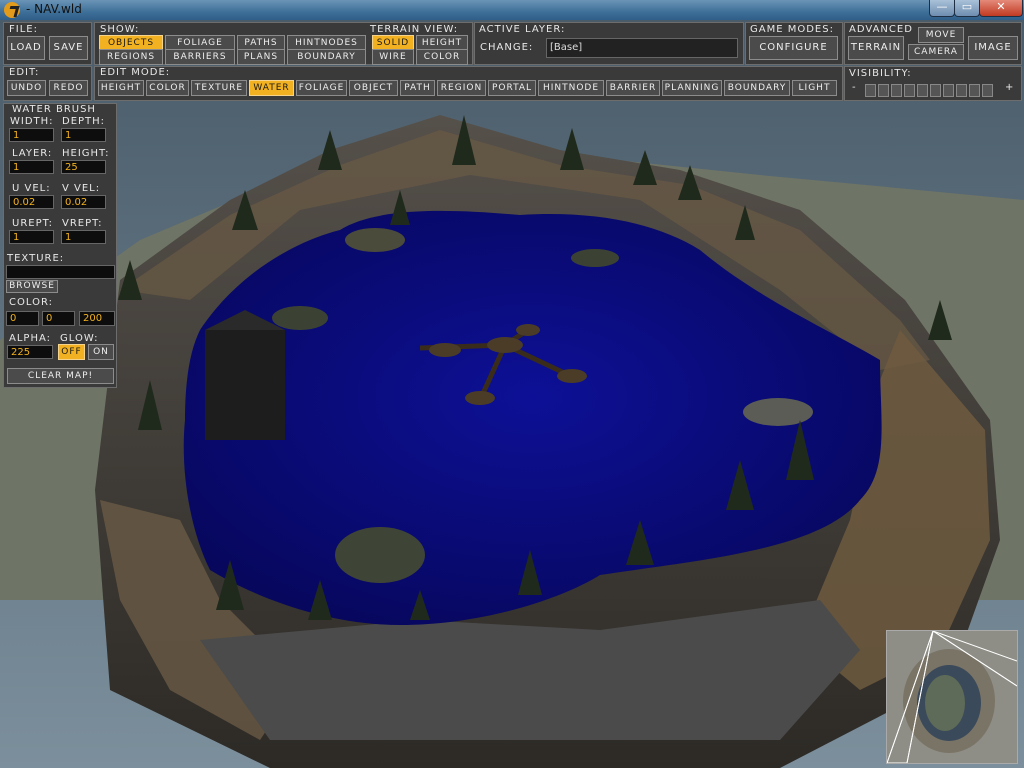  Describe the element at coordinates (633, 88) in the screenshot. I see `mode-barrier-button: Barrier` at that location.